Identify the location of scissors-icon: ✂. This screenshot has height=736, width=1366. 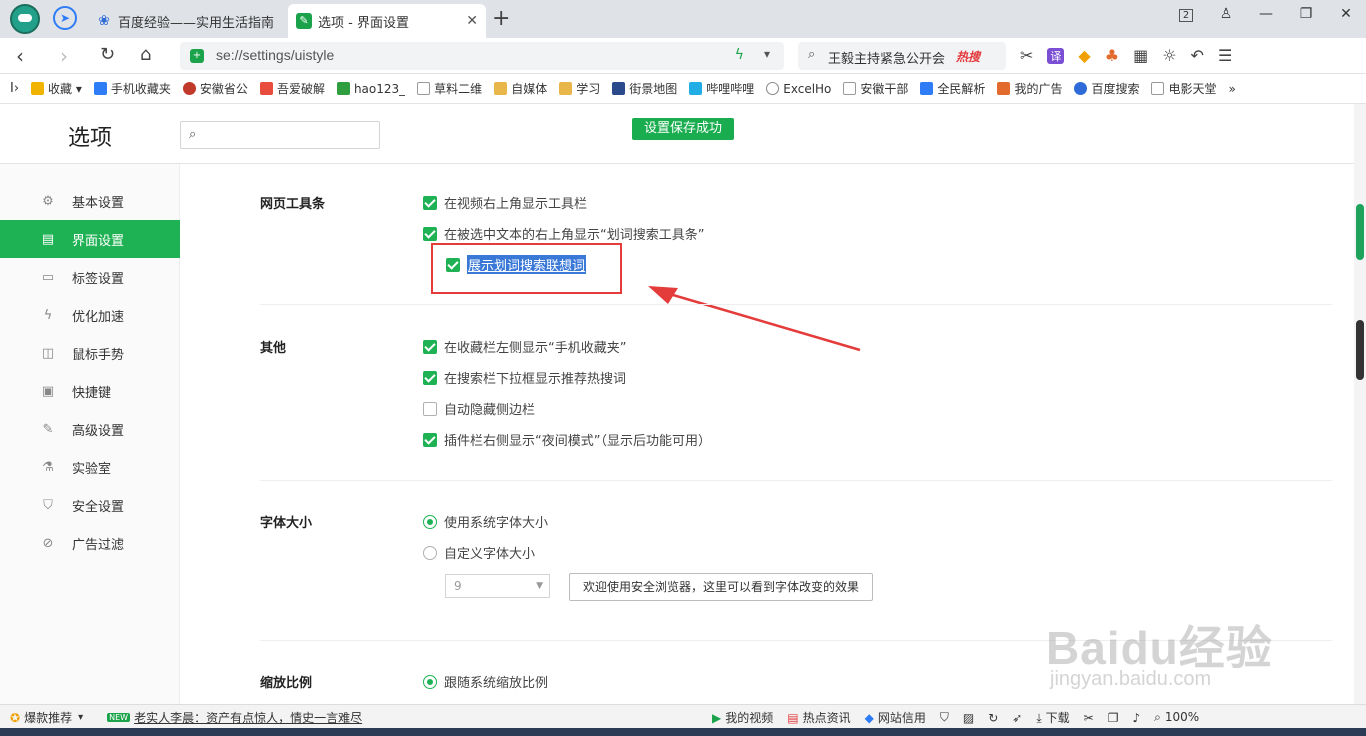
(1026, 55).